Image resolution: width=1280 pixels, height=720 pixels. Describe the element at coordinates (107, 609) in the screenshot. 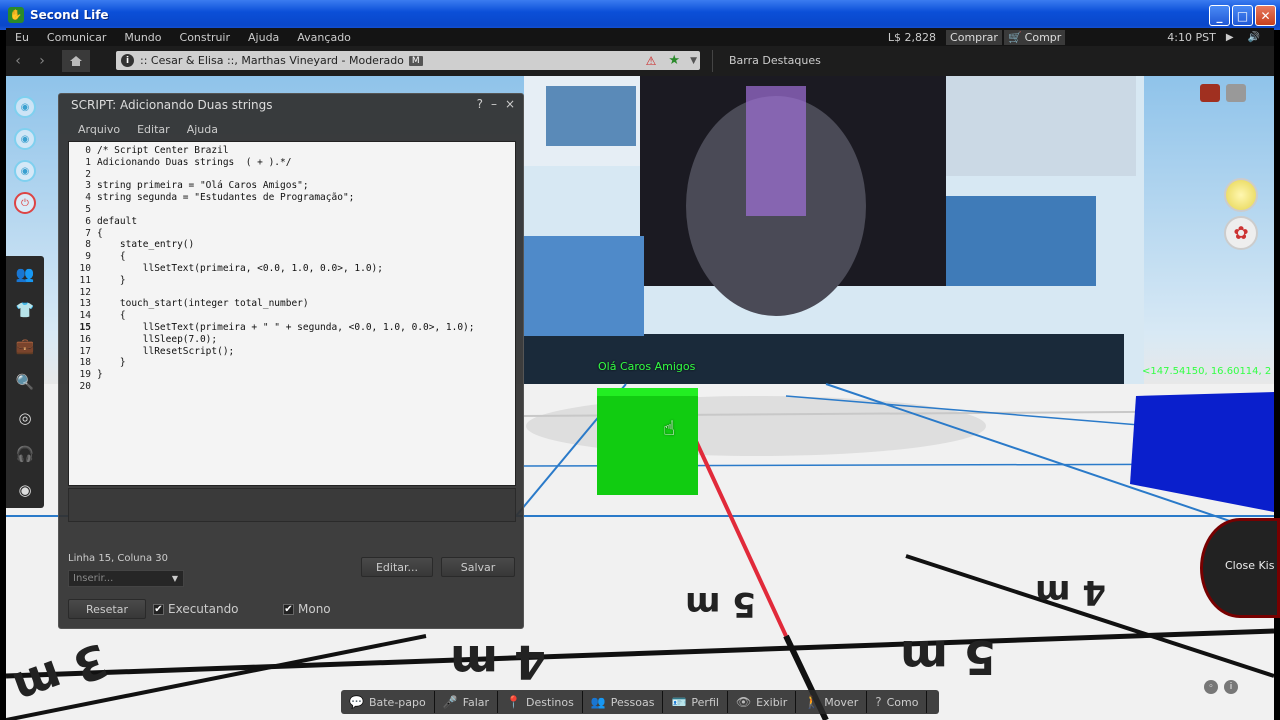

I see `reset-button: Resetar` at that location.